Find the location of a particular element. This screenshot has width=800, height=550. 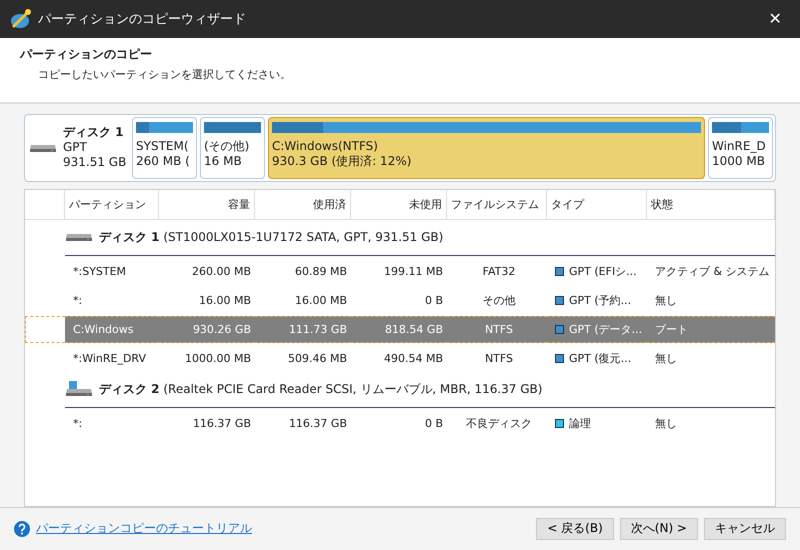

partition-label: SYSTEM( is located at coordinates (163, 146).